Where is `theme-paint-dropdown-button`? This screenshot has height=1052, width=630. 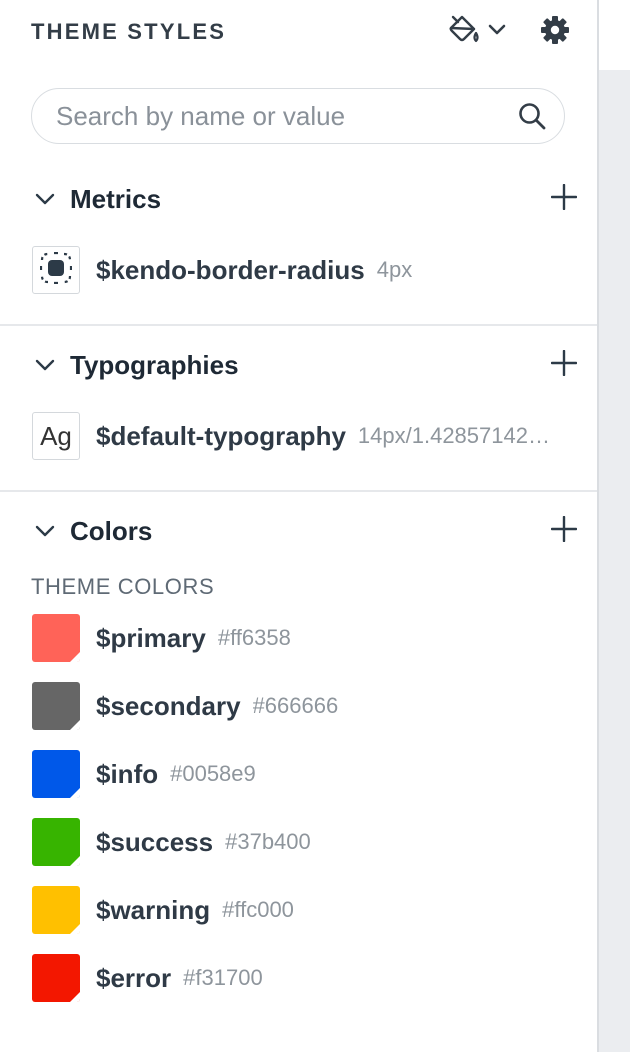 theme-paint-dropdown-button is located at coordinates (477, 32).